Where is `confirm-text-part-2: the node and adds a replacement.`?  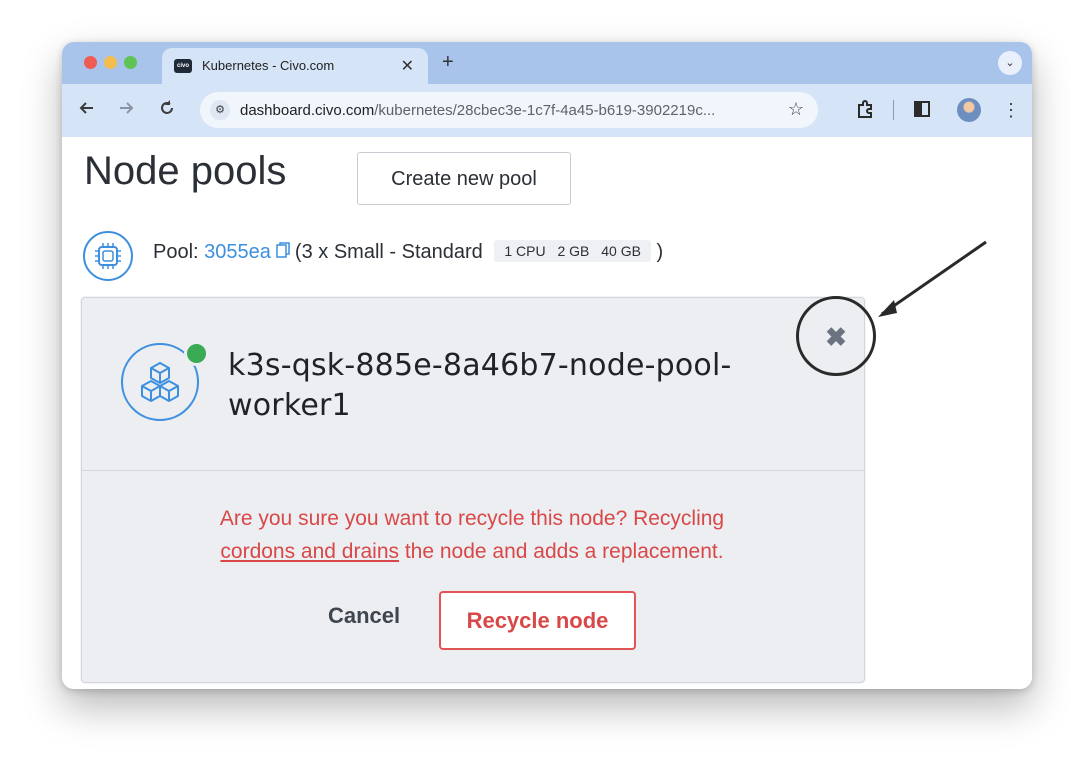 confirm-text-part-2: the node and adds a replacement. is located at coordinates (561, 551).